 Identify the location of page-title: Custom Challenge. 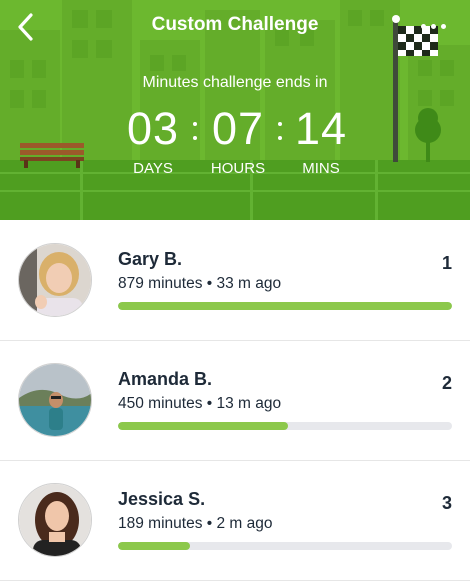
(235, 24).